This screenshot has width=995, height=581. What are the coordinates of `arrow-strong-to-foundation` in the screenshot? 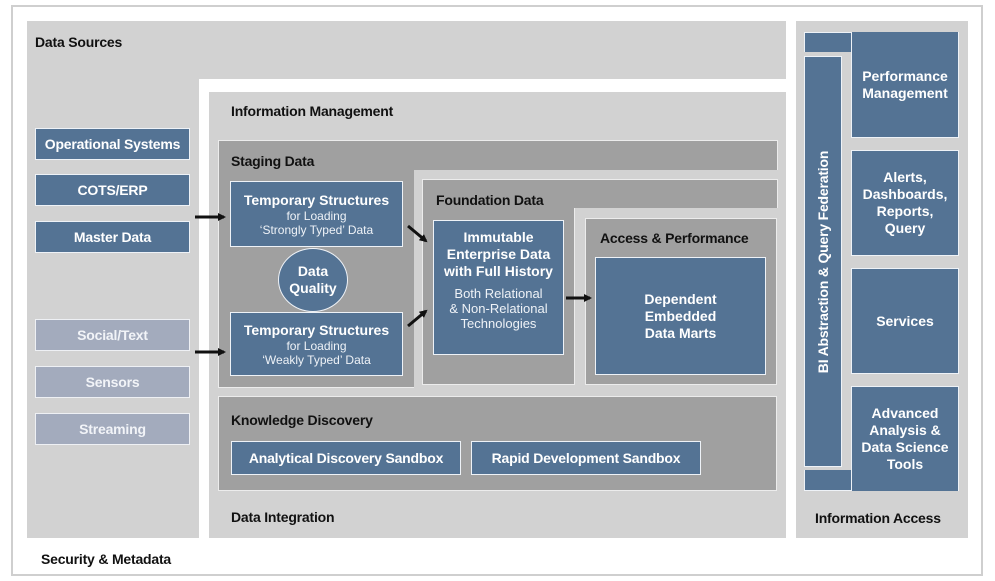 It's located at (417, 233).